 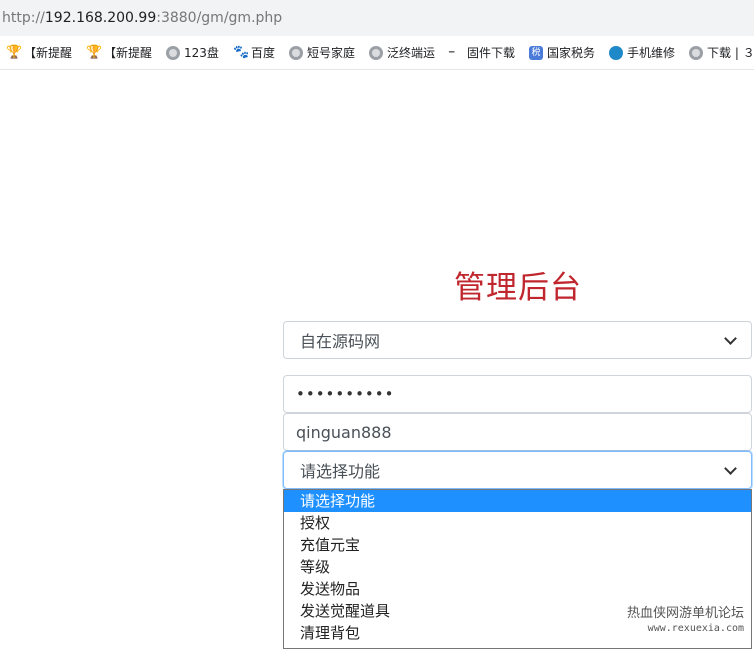 I want to click on watermark: 热血侠网游单机论坛 www.rexuexia.com, so click(x=685, y=621).